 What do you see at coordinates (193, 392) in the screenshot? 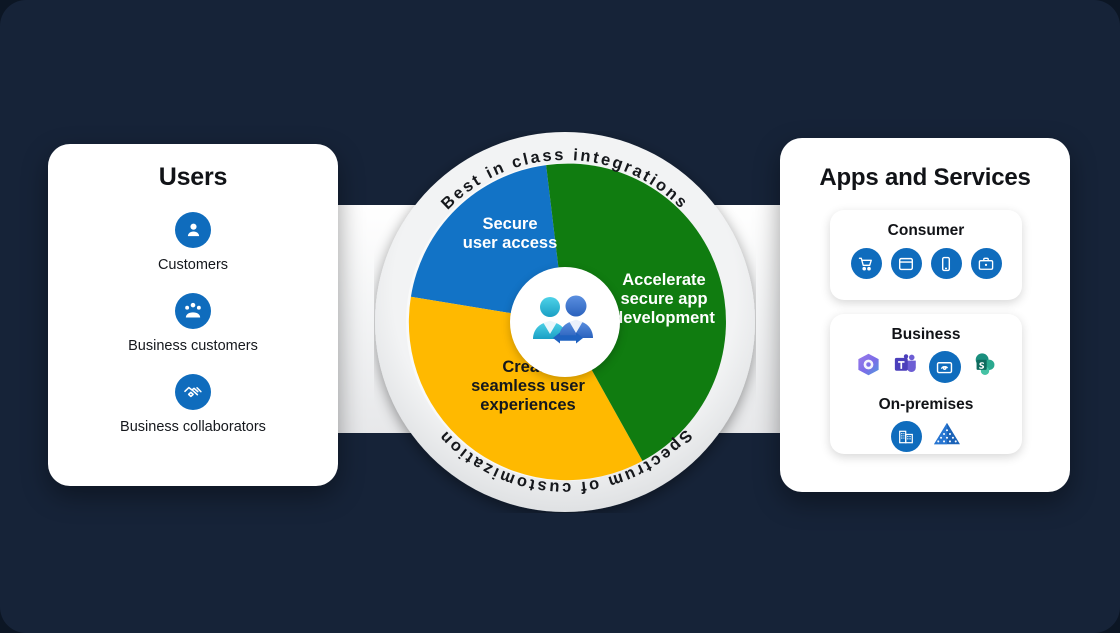
I see `handshake-icon` at bounding box center [193, 392].